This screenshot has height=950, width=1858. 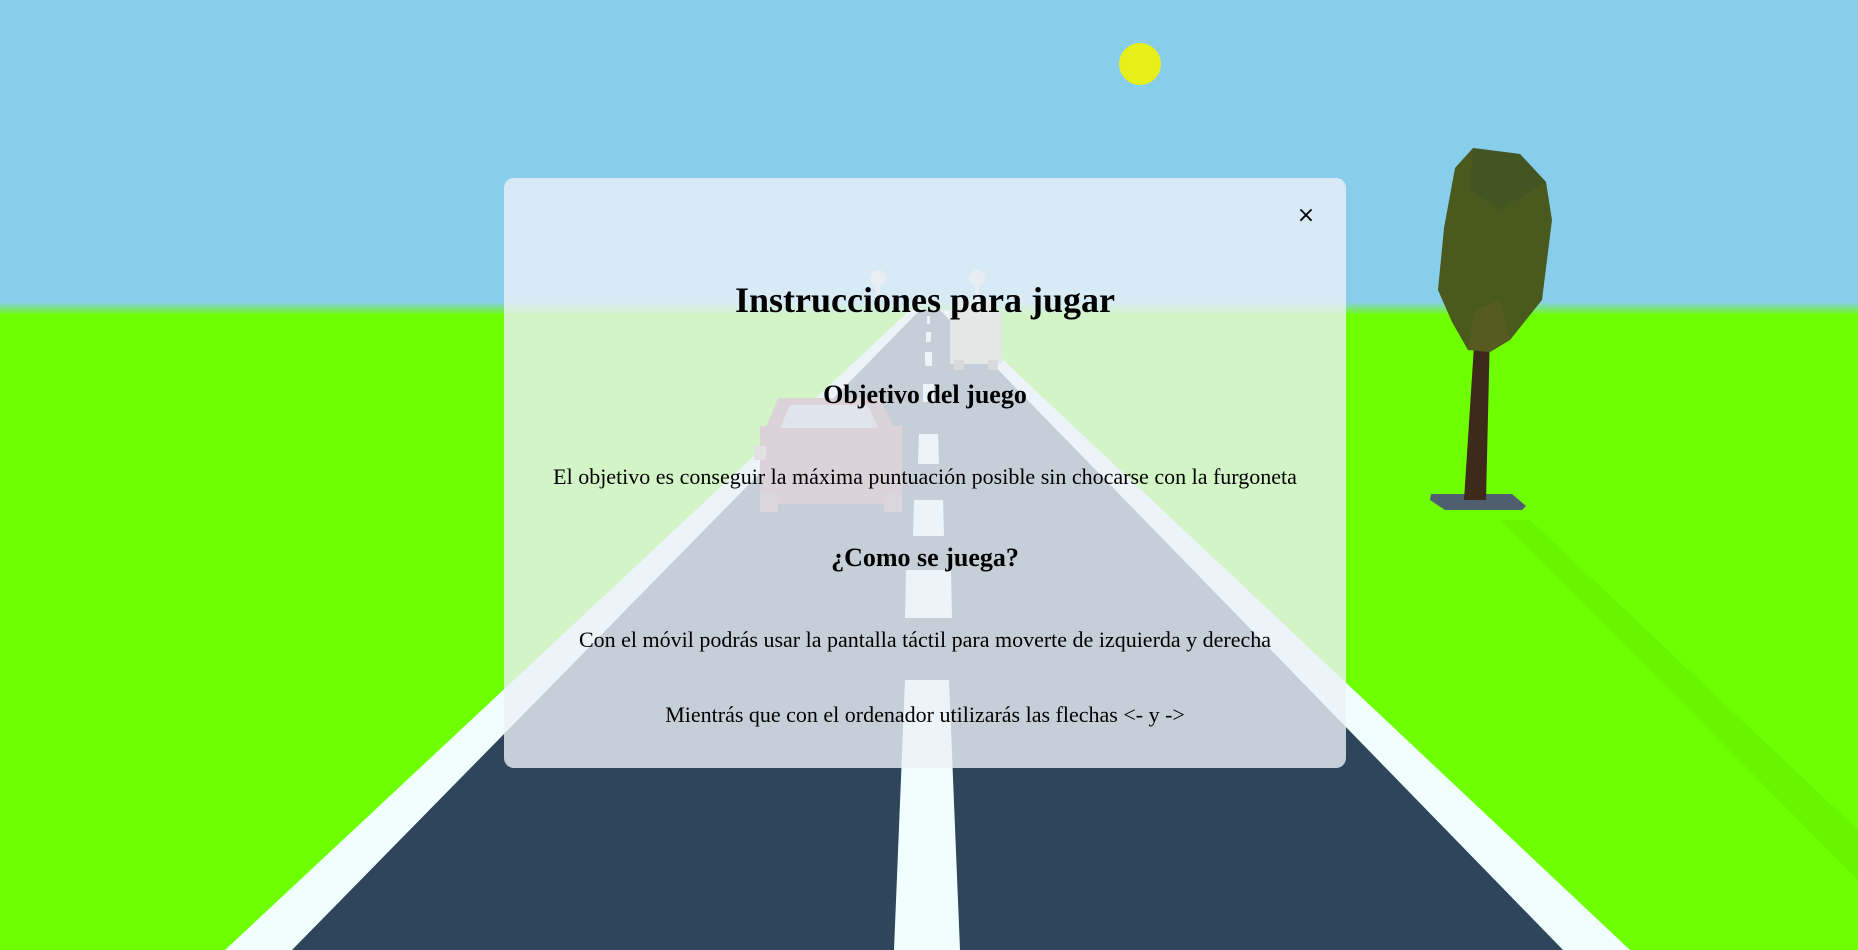 I want to click on modal-title: Instrucciones para jugar, so click(x=925, y=300).